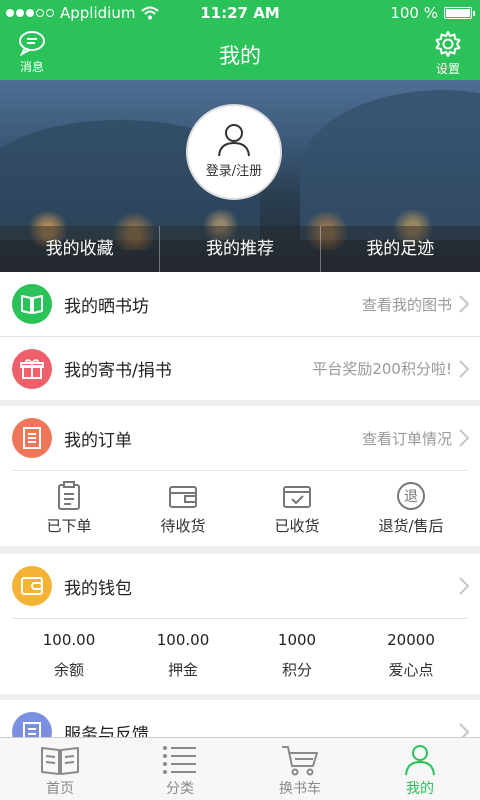  I want to click on wallet-label: 我的钱包, so click(98, 588).